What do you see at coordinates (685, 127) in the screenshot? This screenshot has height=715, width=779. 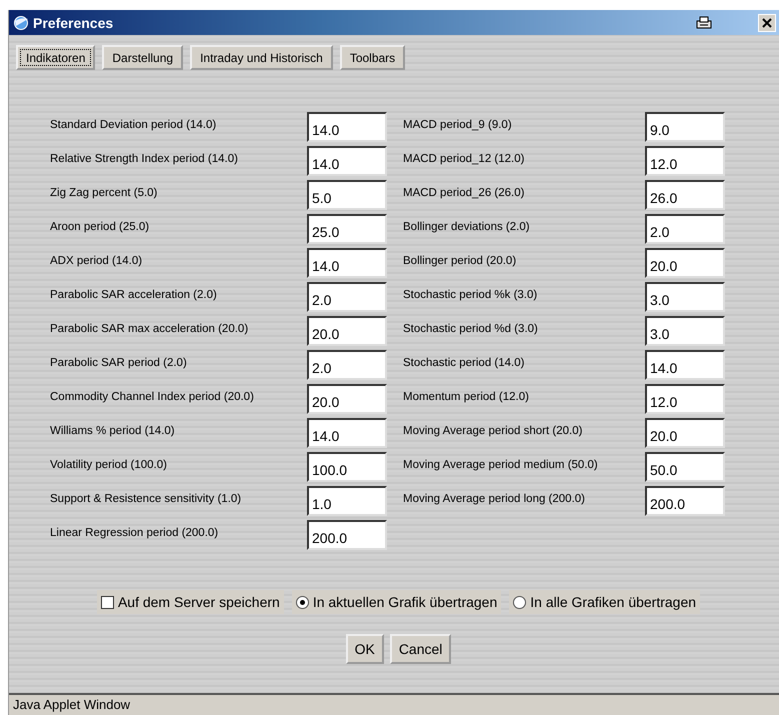 I see `input-field: 9.0` at bounding box center [685, 127].